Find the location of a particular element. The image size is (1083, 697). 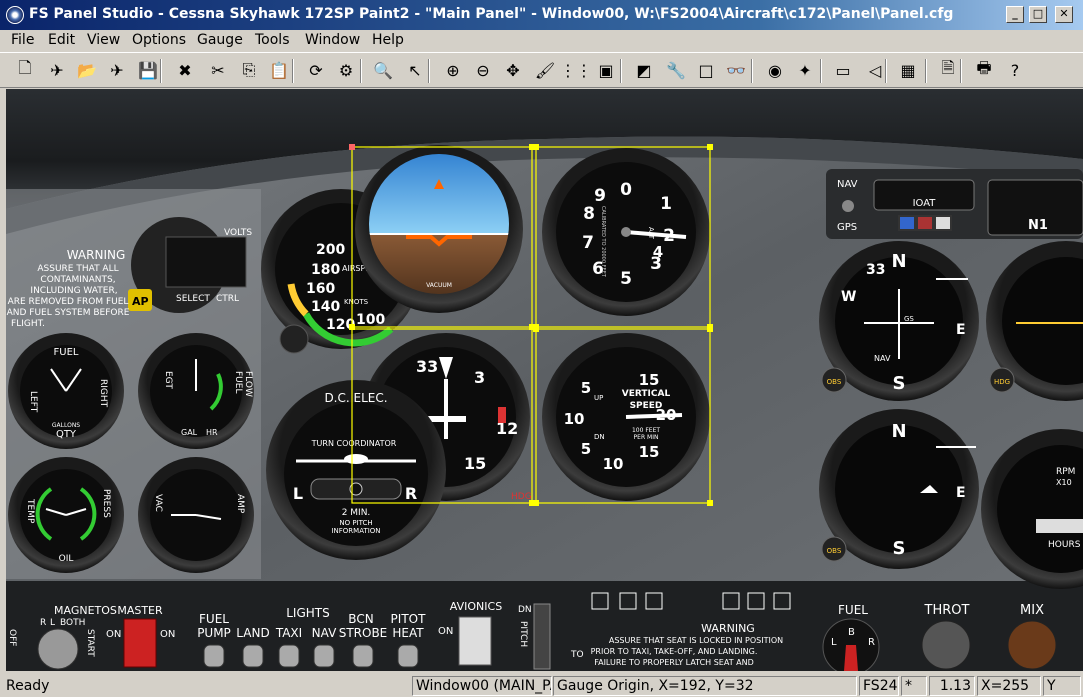

close-button: ✕ is located at coordinates (1064, 14).